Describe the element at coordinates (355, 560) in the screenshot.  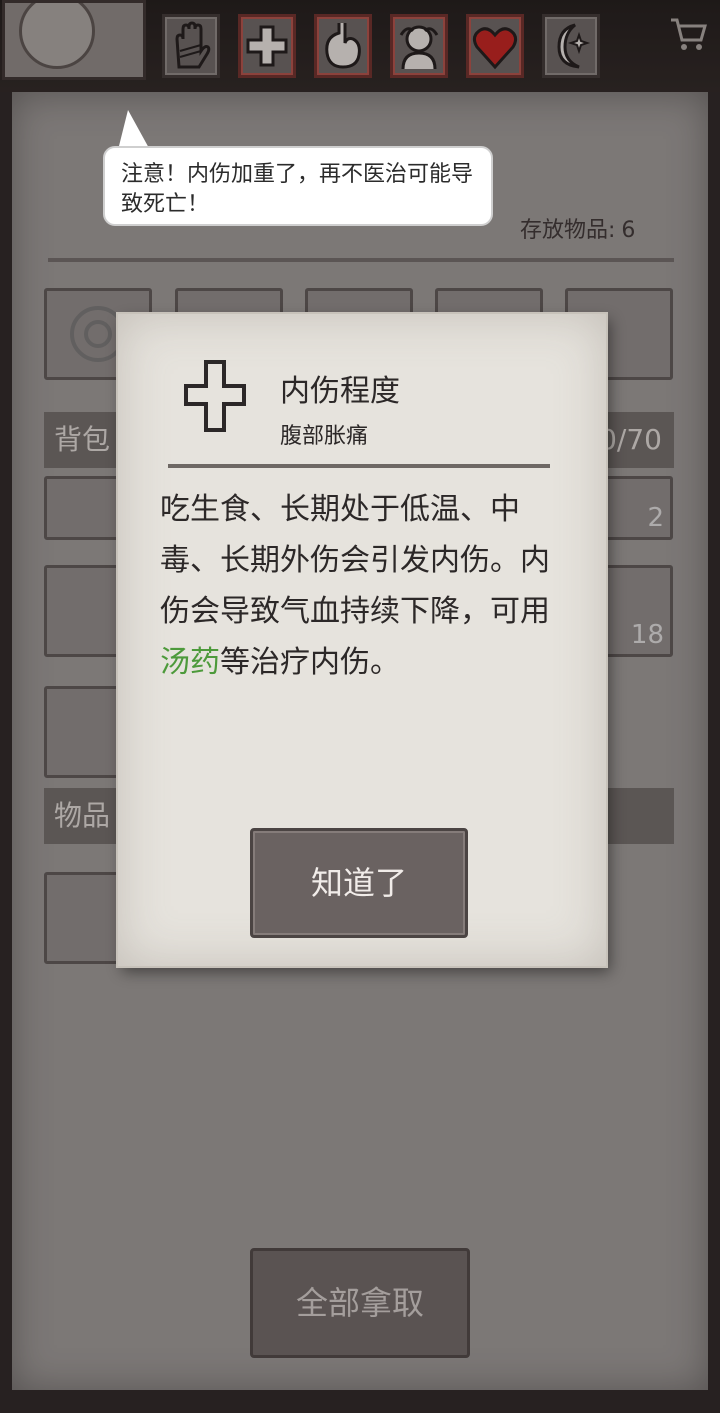
I see `body-text: 吃生食、长期处于低温、中毒、长期外伤会引发内伤。内伤会导致气血持续下降，可用` at that location.